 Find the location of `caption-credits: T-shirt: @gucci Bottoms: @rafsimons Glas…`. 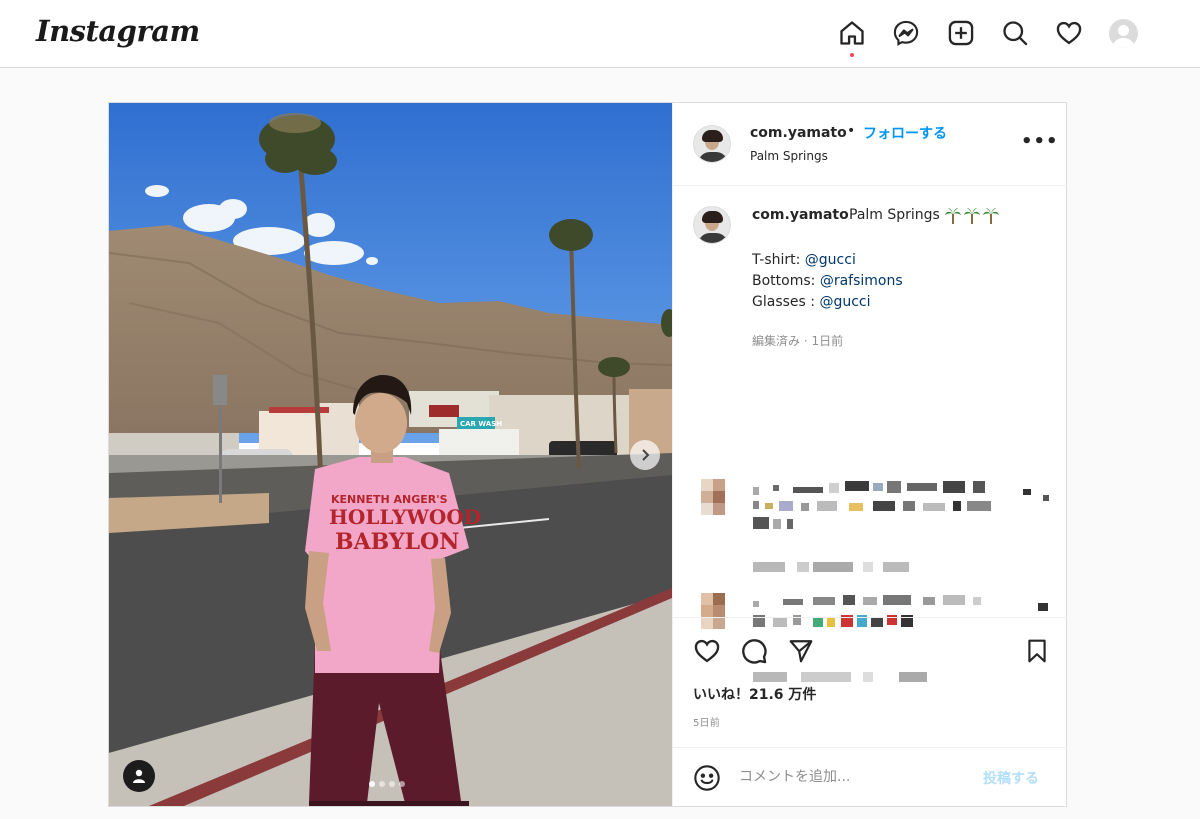

caption-credits: T-shirt: @gucci Bottoms: @rafsimons Glas… is located at coordinates (827, 281).